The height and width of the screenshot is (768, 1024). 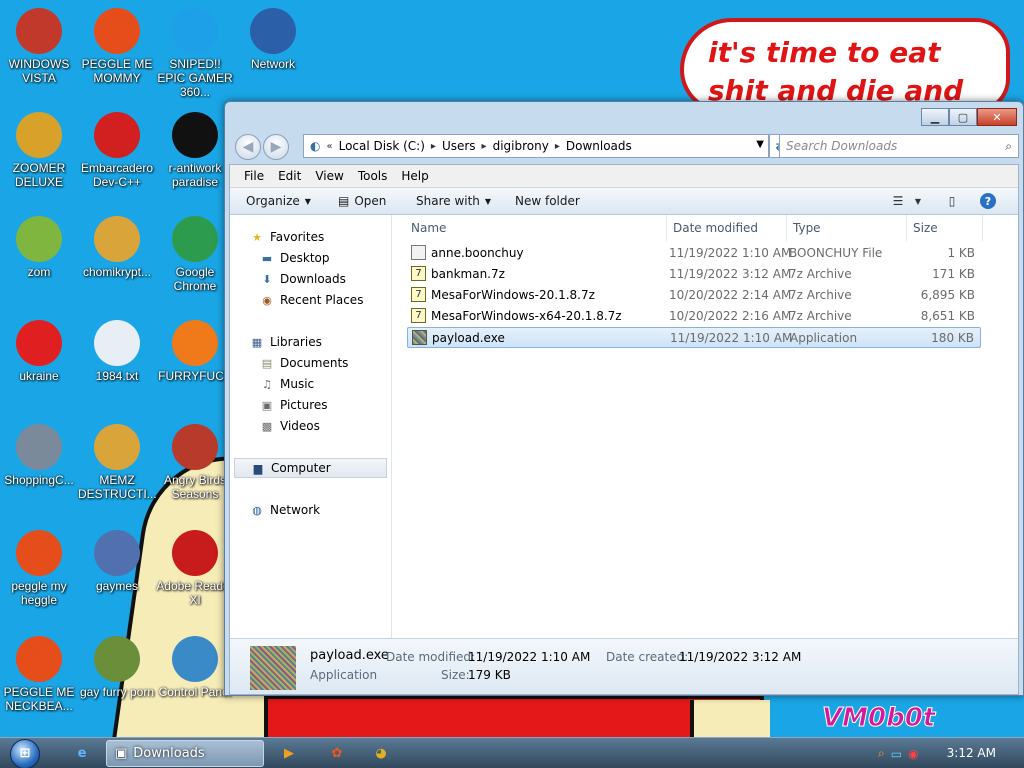 What do you see at coordinates (82, 753) in the screenshot?
I see `ie-icon: e` at bounding box center [82, 753].